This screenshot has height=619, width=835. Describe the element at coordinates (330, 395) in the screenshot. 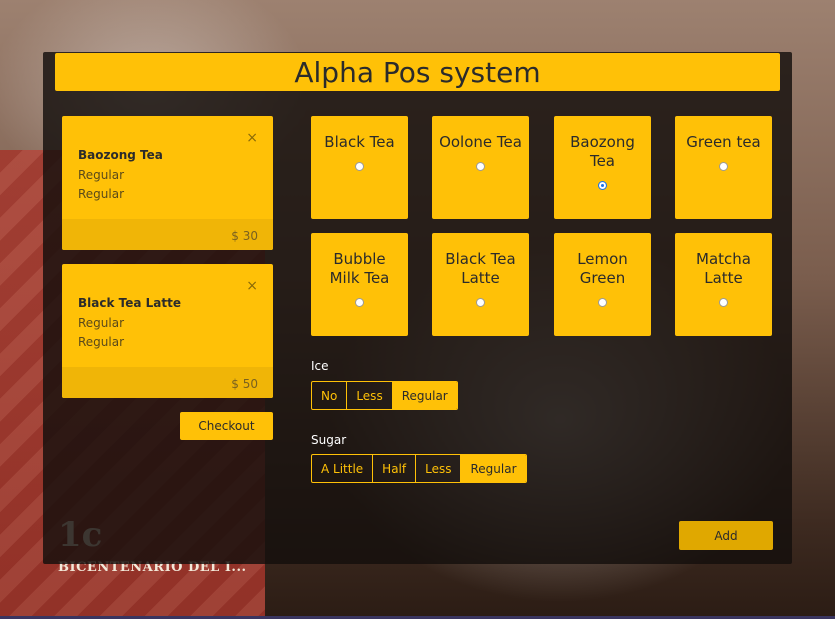

I see `ice-option-no: No` at that location.